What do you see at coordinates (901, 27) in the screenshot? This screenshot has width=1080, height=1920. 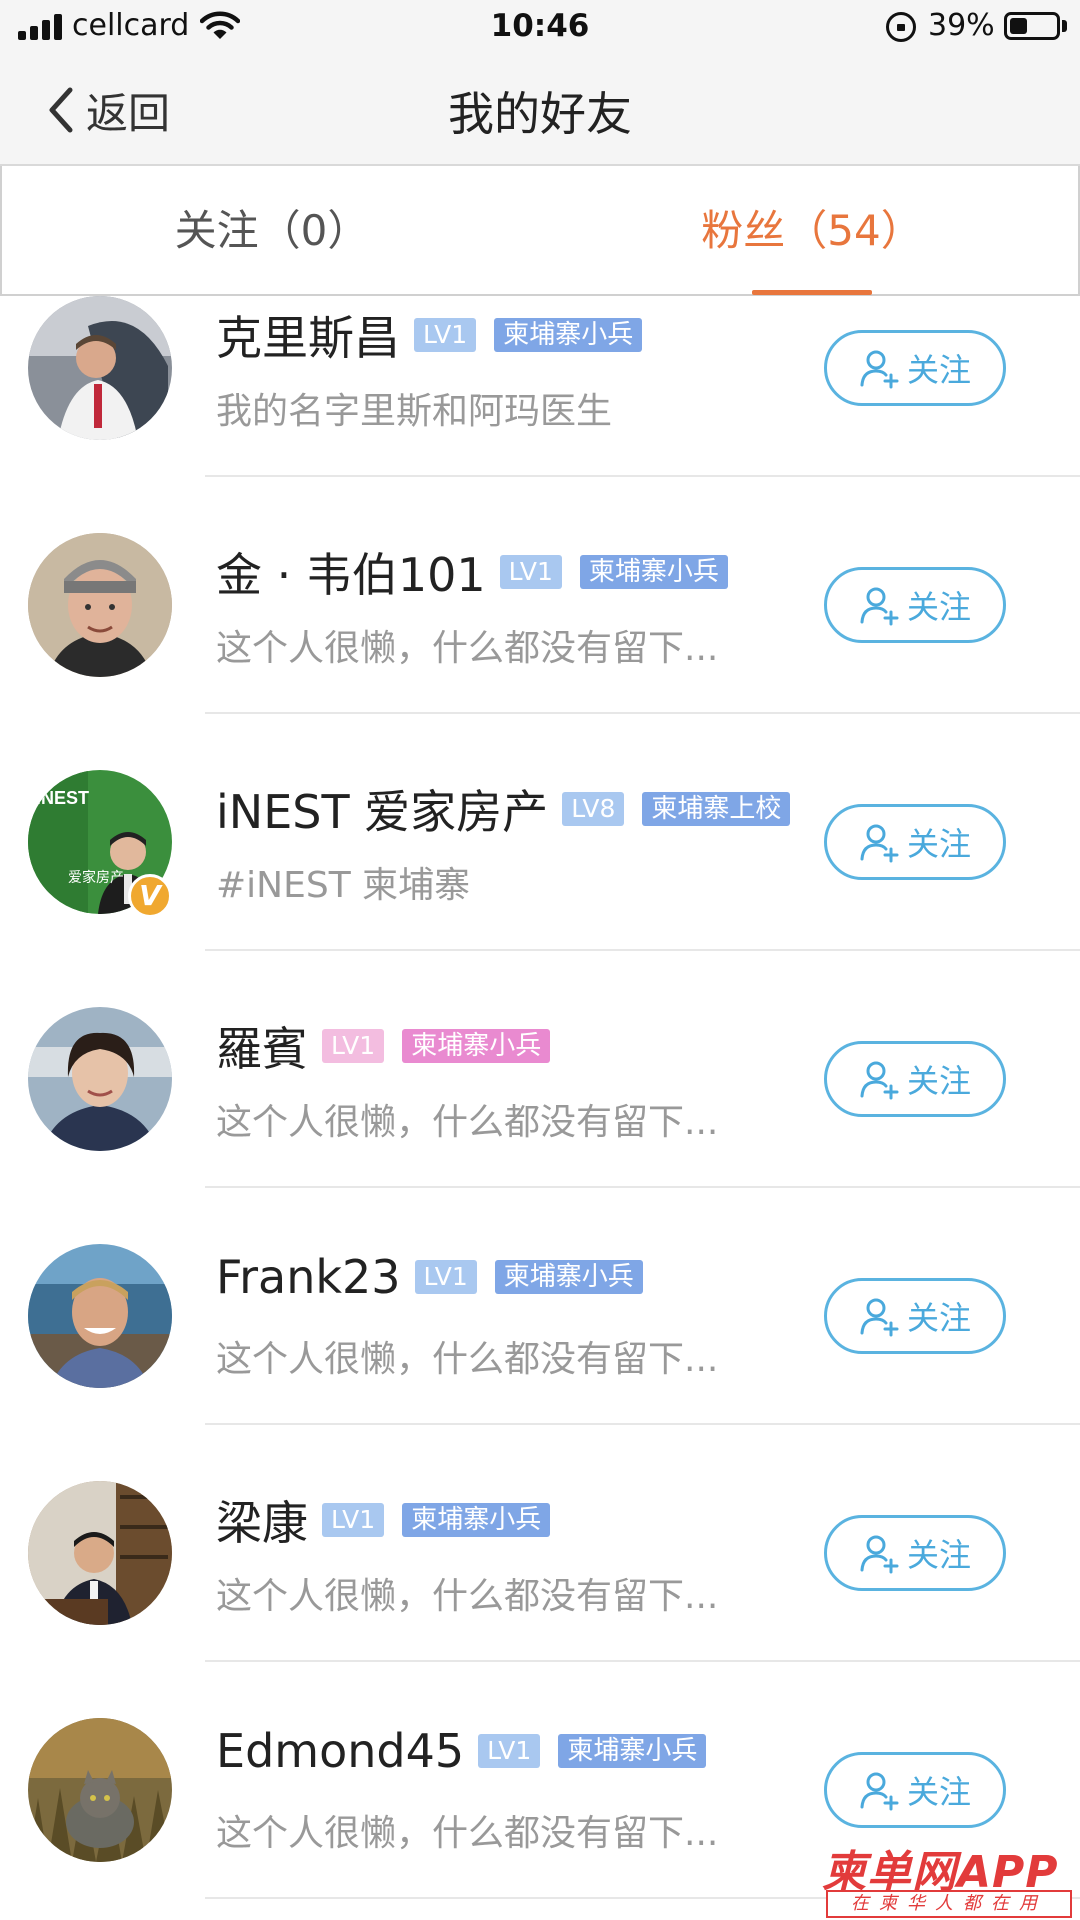 I see `orientation-lock-icon` at bounding box center [901, 27].